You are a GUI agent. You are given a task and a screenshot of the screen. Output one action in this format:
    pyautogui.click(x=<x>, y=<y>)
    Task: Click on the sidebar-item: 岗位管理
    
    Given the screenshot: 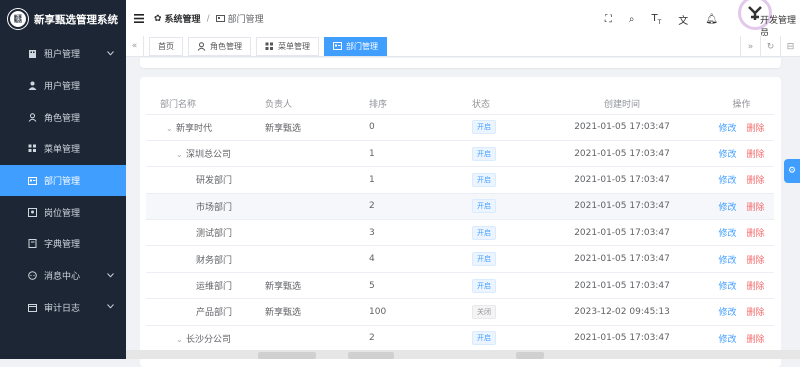 What is the action you would take?
    pyautogui.click(x=63, y=212)
    